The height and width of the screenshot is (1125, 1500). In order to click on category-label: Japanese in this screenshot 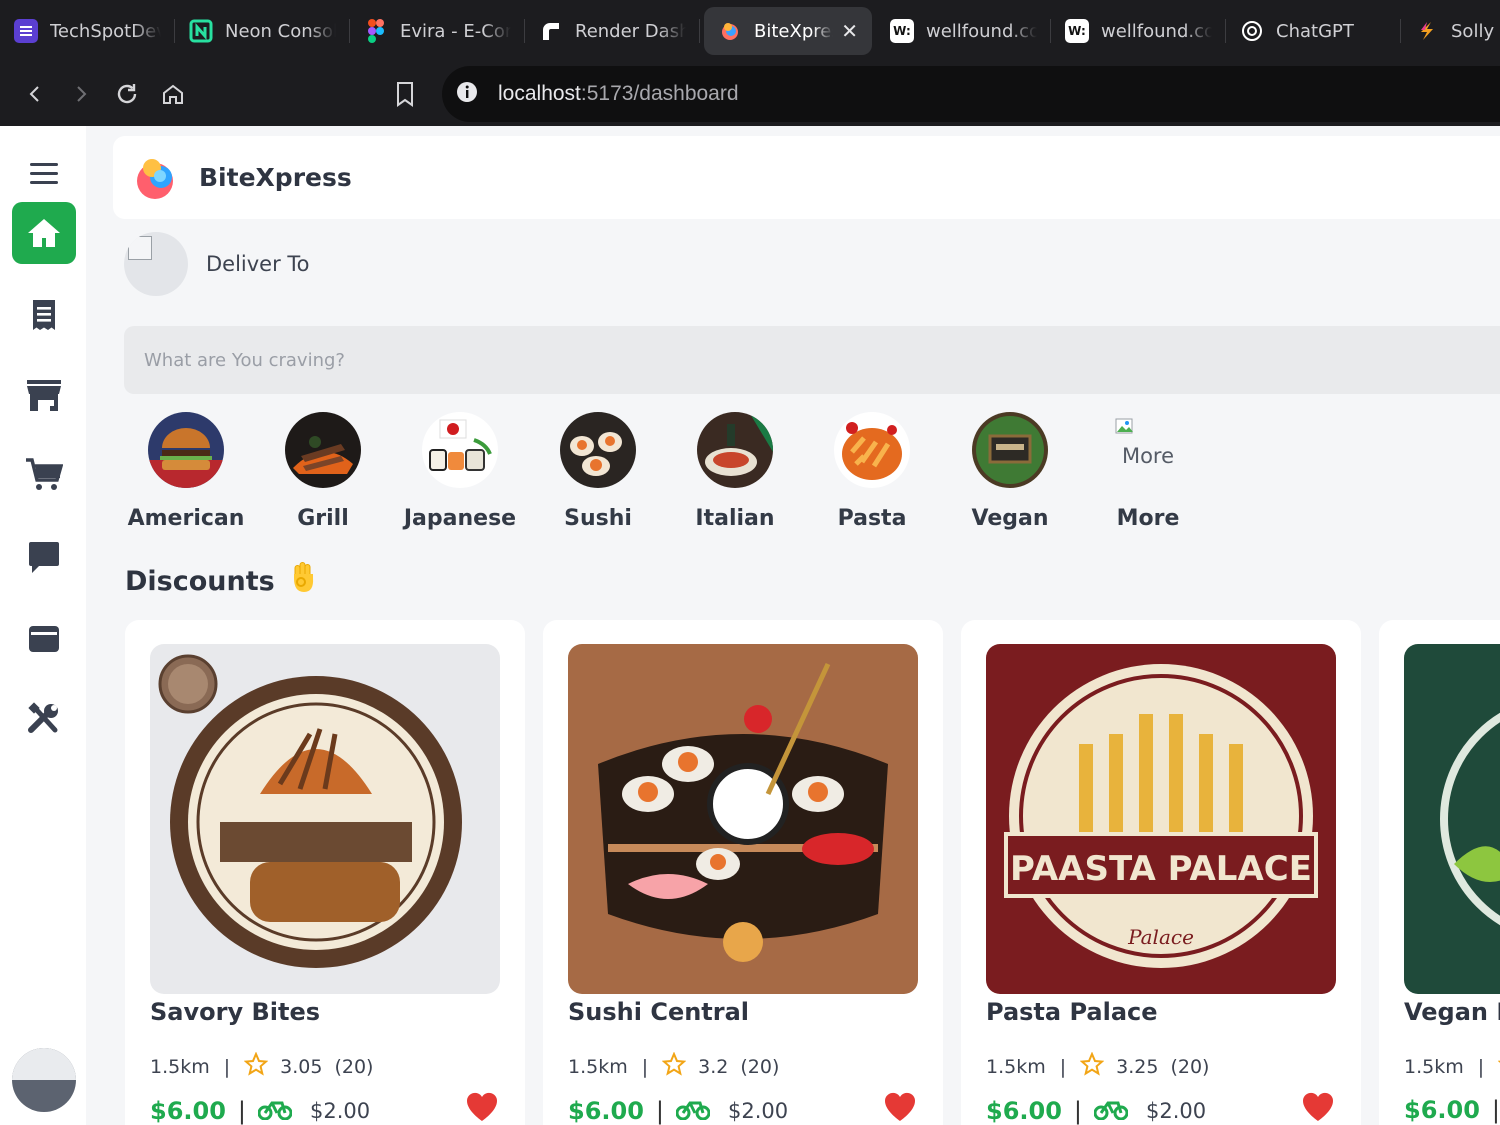, I will do `click(460, 518)`.